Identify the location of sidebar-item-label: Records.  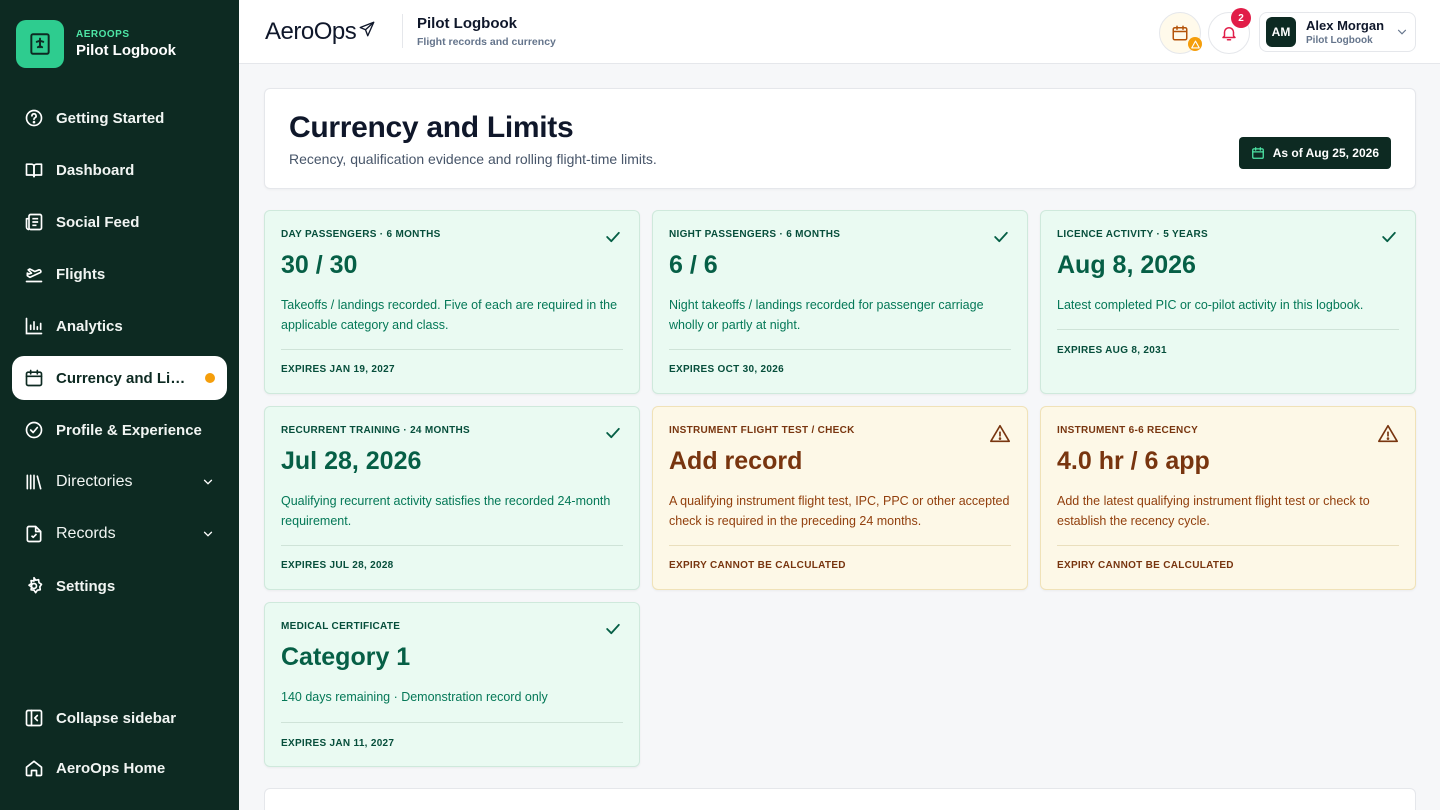
(86, 533).